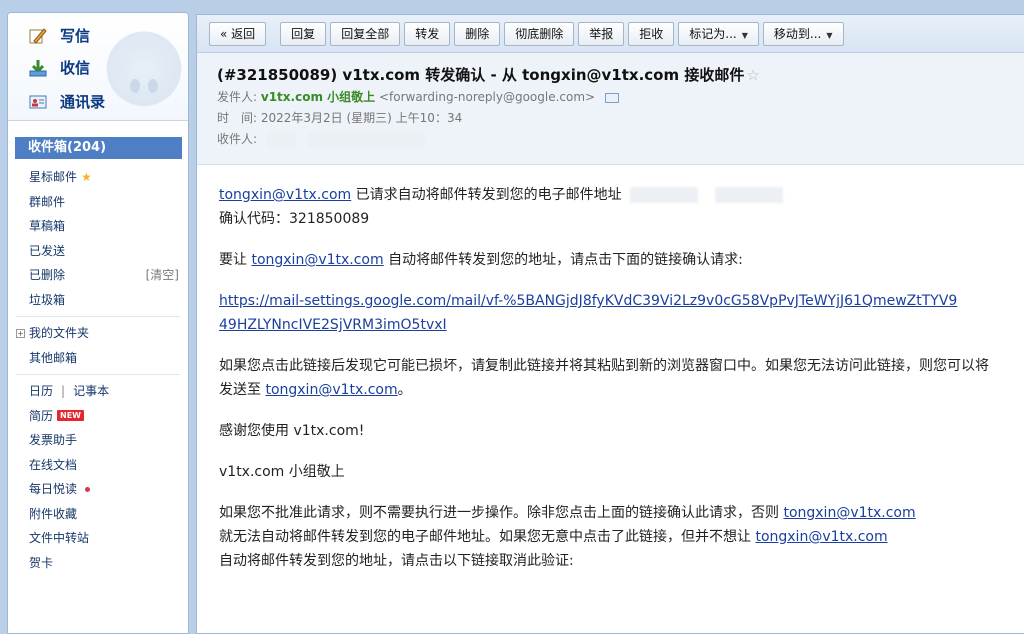 Image resolution: width=1024 pixels, height=634 pixels. Describe the element at coordinates (427, 33) in the screenshot. I see `forward-button: 转发` at that location.